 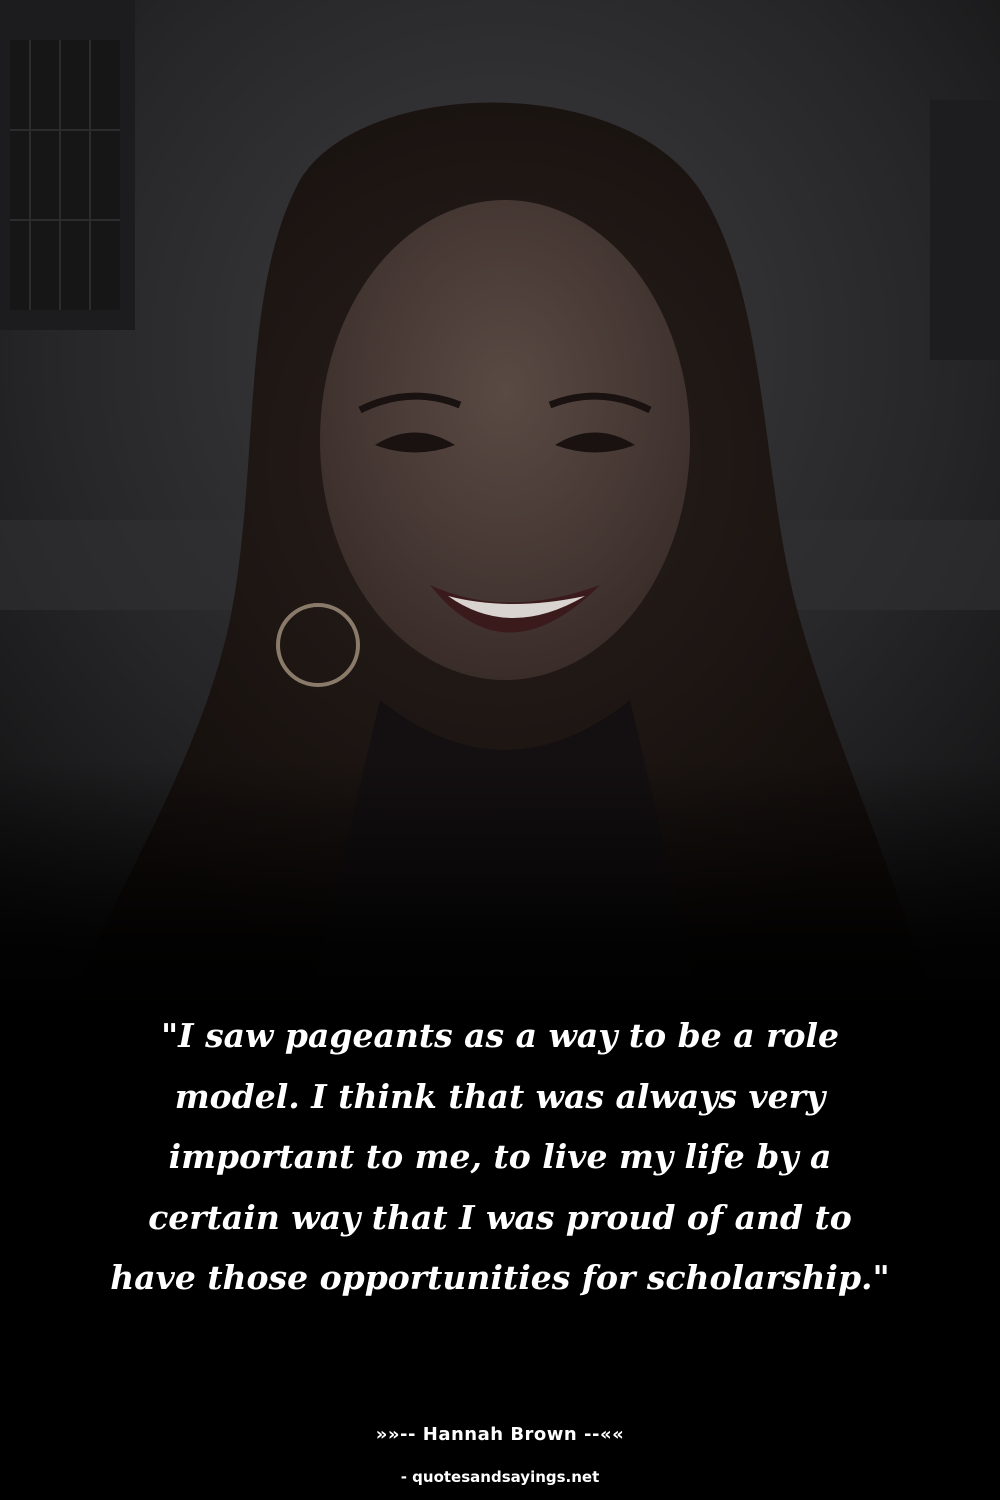 I want to click on source-watermark: - quotesandsayings.net, so click(x=500, y=1477).